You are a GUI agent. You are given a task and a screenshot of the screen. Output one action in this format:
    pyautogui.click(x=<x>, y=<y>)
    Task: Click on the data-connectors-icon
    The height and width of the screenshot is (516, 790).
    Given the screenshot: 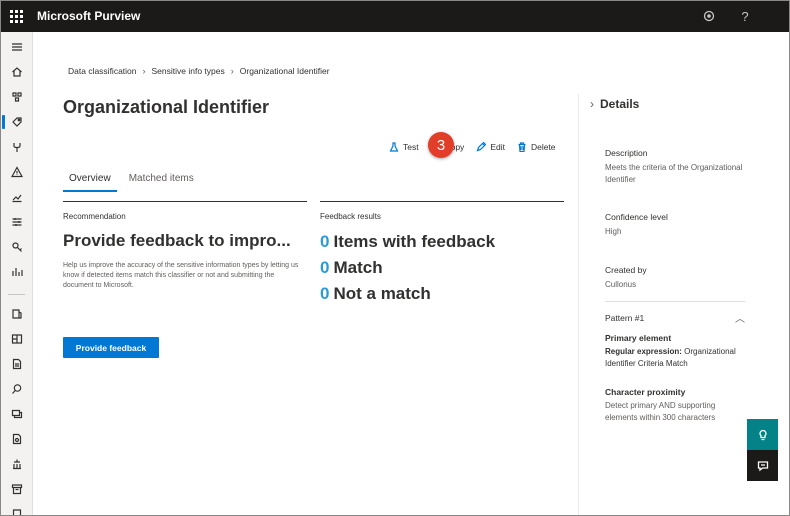 What is the action you would take?
    pyautogui.click(x=16, y=147)
    